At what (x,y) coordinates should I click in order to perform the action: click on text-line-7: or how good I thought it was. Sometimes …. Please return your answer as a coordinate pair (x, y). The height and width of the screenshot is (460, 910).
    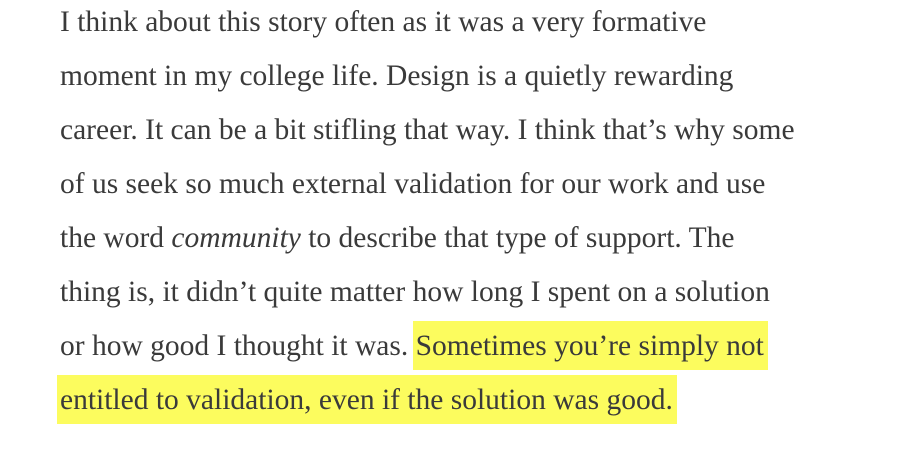
    Looking at the image, I should click on (475, 346).